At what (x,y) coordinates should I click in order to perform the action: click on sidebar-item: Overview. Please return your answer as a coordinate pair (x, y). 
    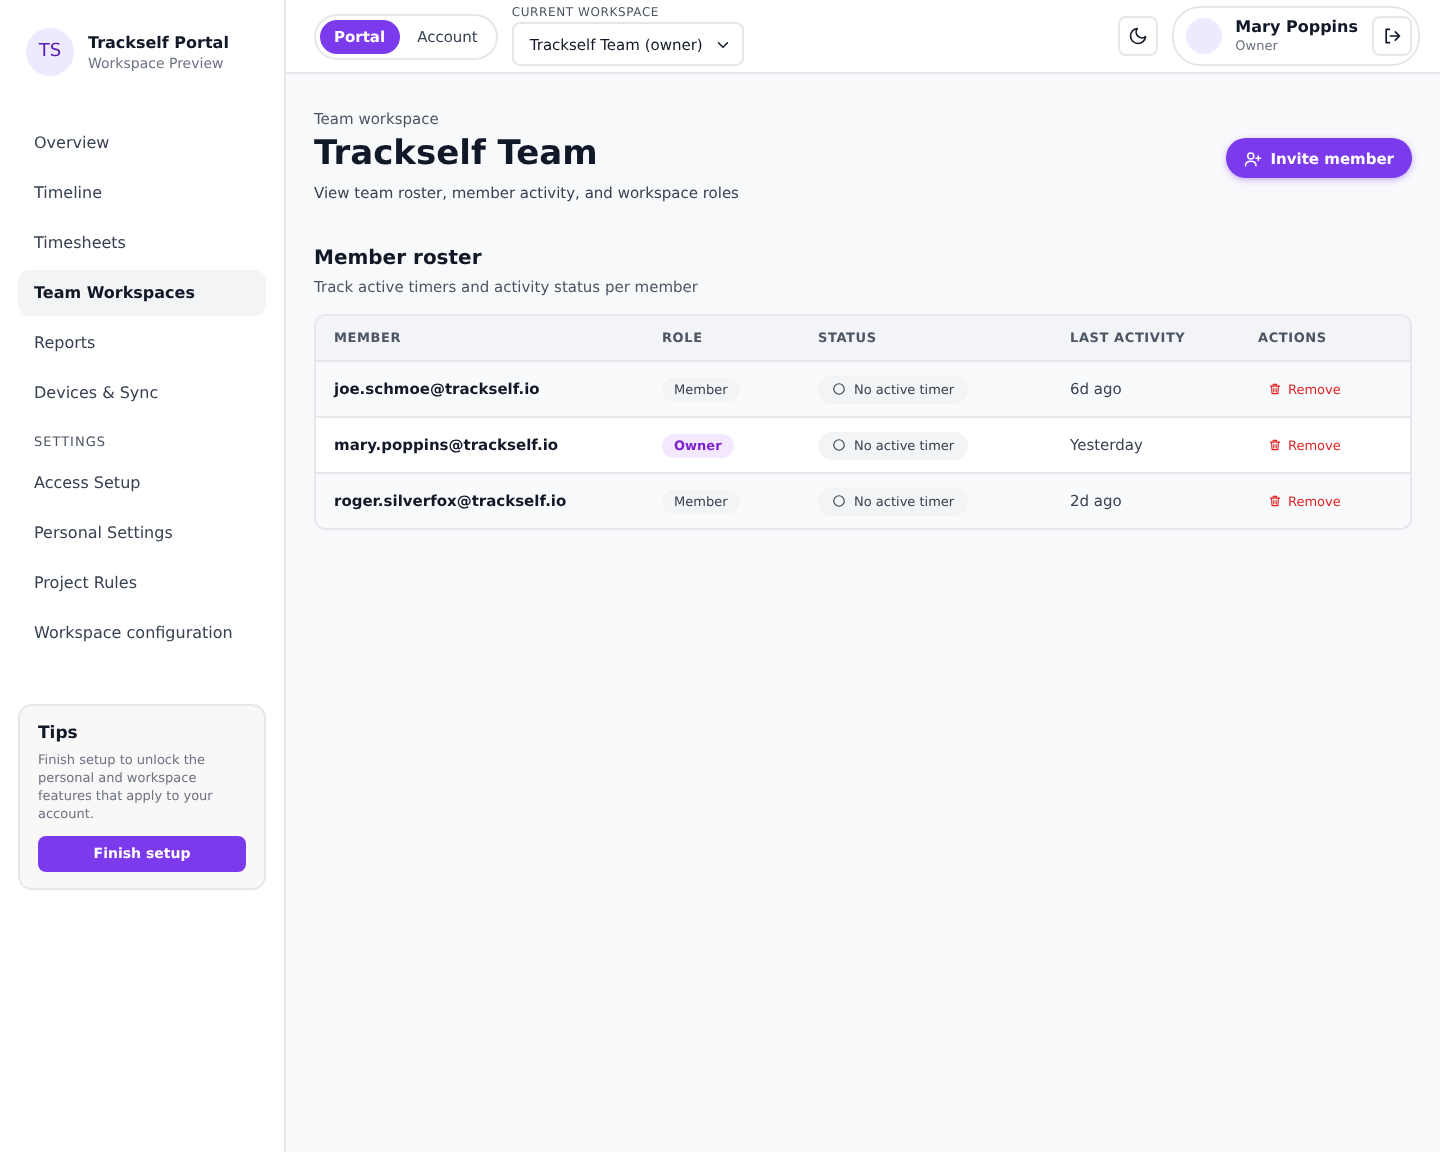
    Looking at the image, I should click on (142, 143).